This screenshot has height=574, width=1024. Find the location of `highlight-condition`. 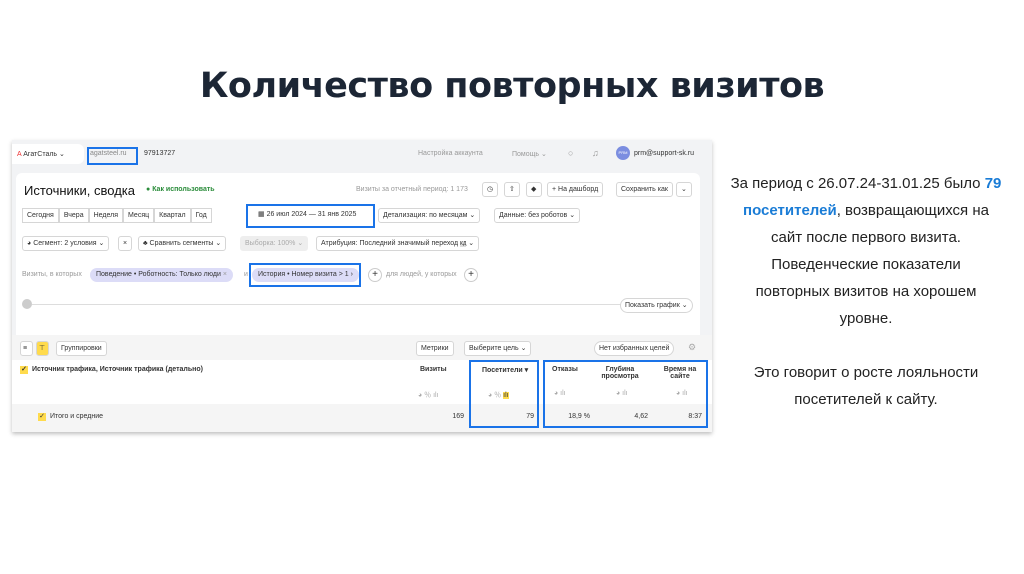

highlight-condition is located at coordinates (305, 275).